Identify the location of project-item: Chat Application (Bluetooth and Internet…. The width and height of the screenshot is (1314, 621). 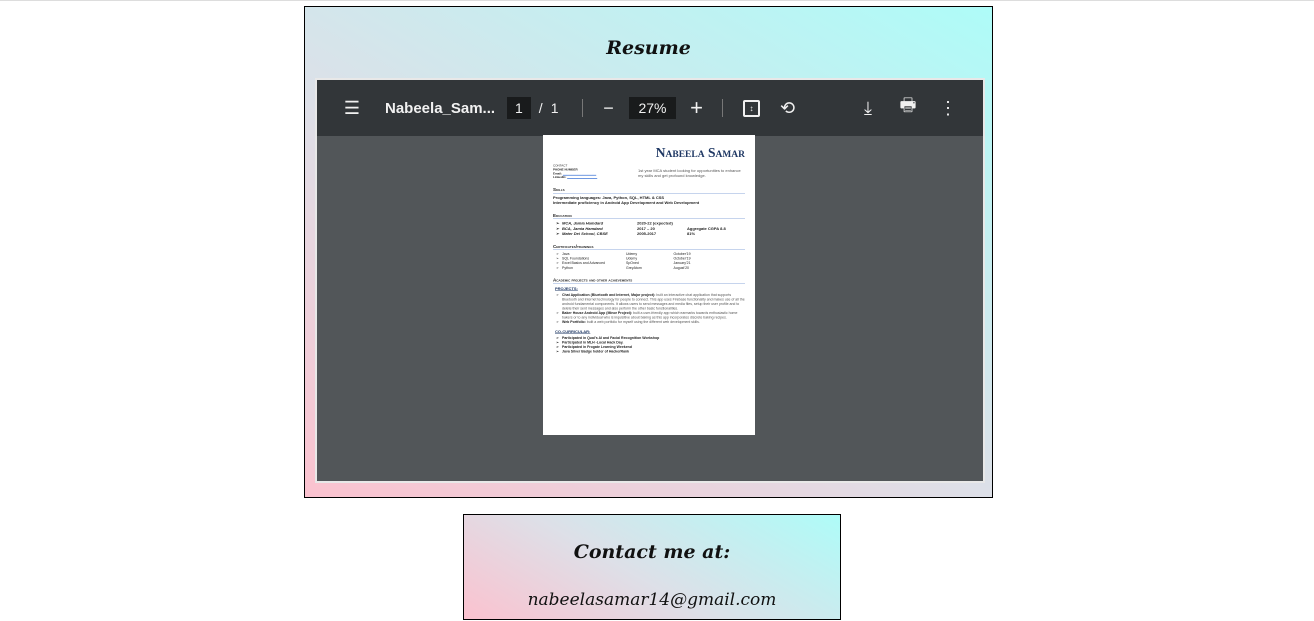
(649, 302).